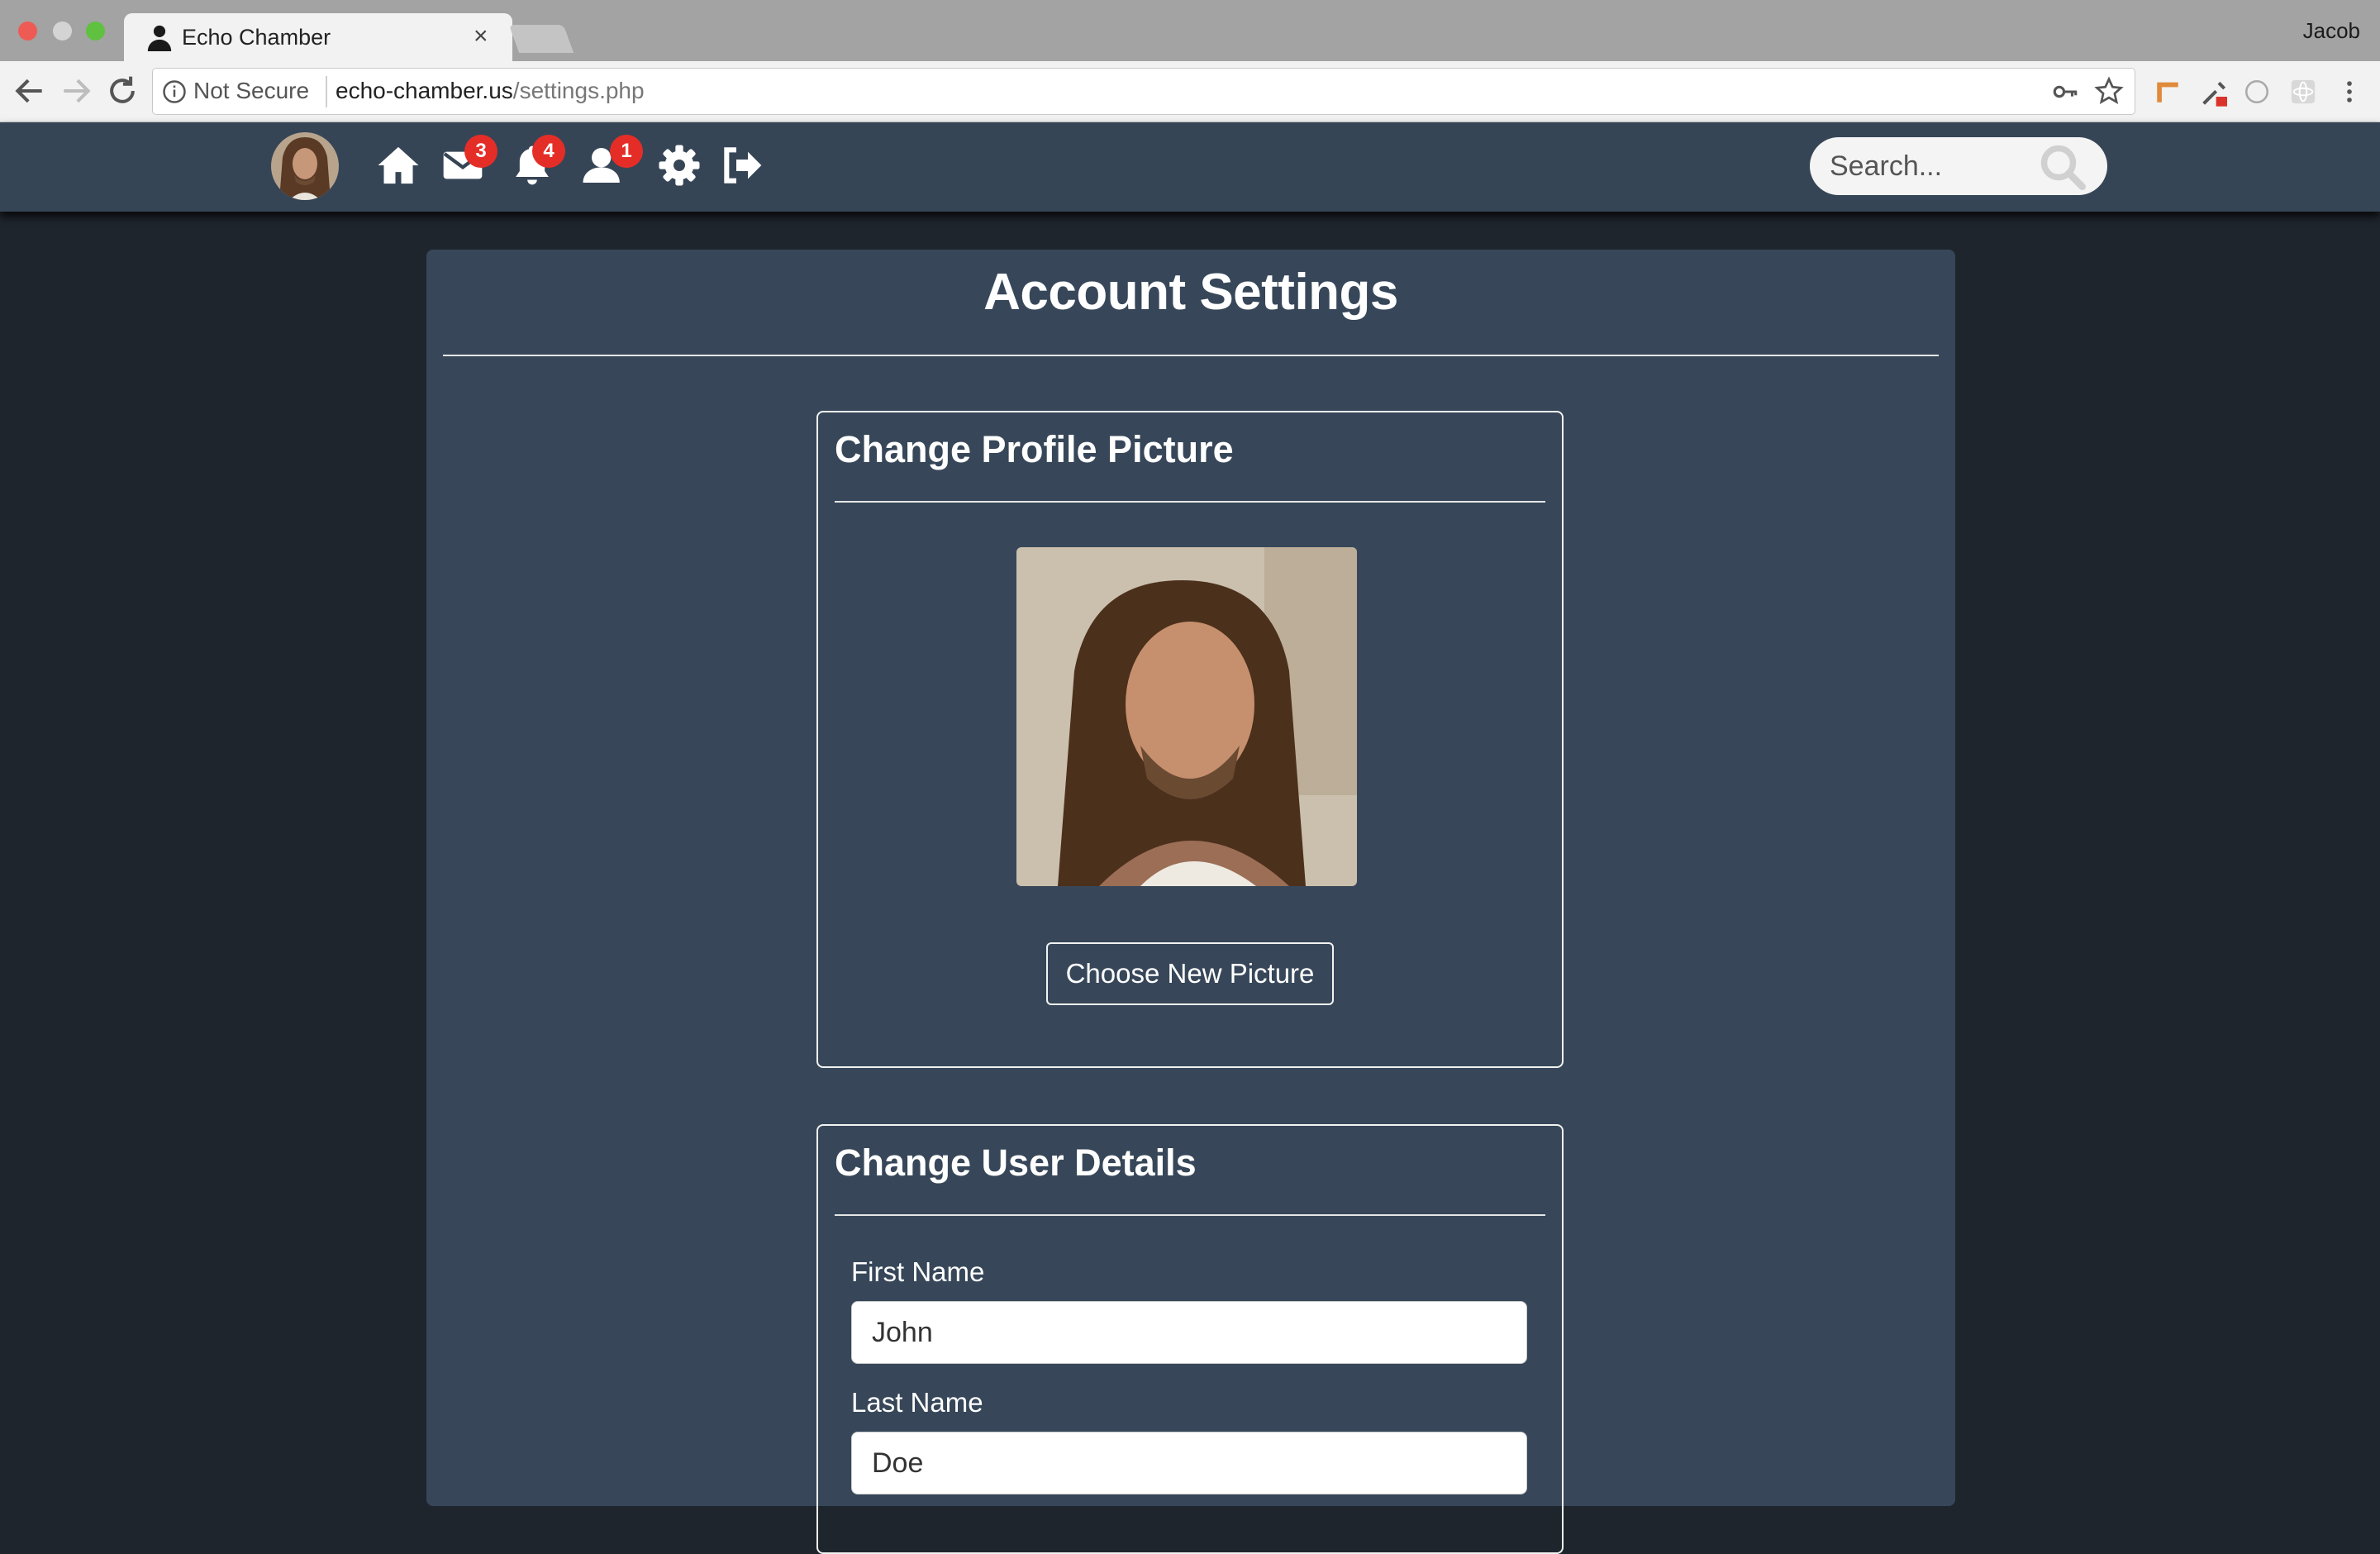 The height and width of the screenshot is (1554, 2380). I want to click on extension-ruler-icon, so click(2168, 92).